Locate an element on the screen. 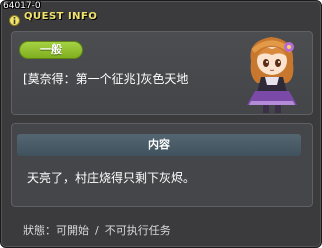 This screenshot has width=322, height=248. status-label: 狀態： is located at coordinates (39, 230).